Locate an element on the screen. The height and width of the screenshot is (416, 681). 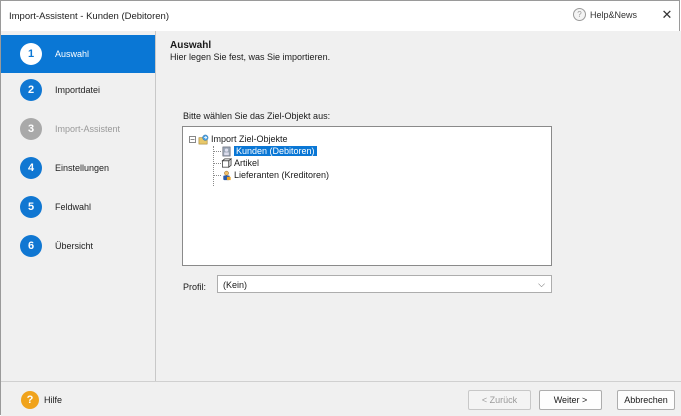
step-number-badge: 5 is located at coordinates (31, 207).